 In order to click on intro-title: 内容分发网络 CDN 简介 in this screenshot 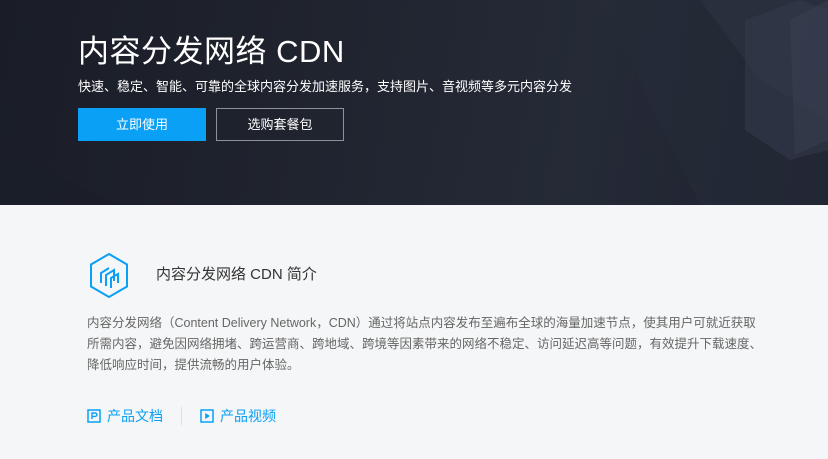, I will do `click(236, 274)`.